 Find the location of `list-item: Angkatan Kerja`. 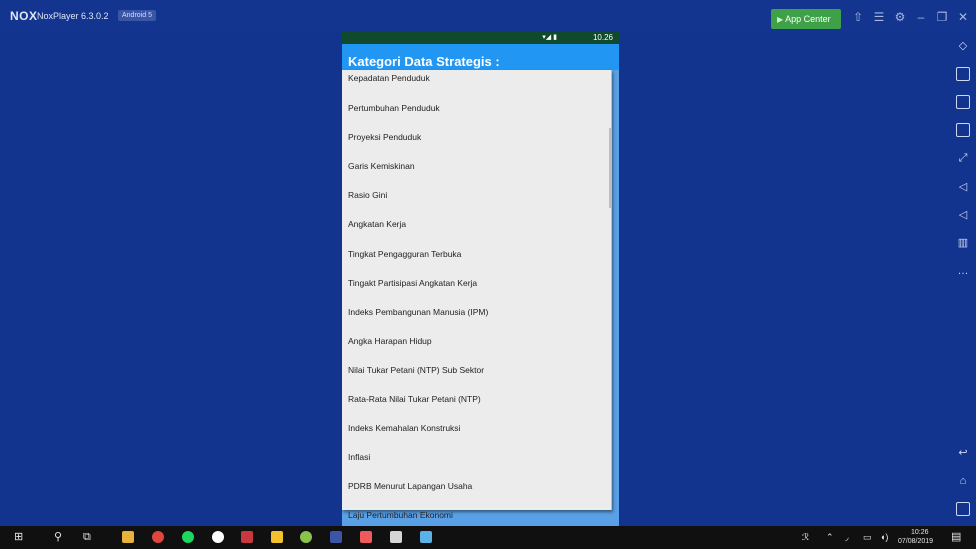

list-item: Angkatan Kerja is located at coordinates (476, 229).